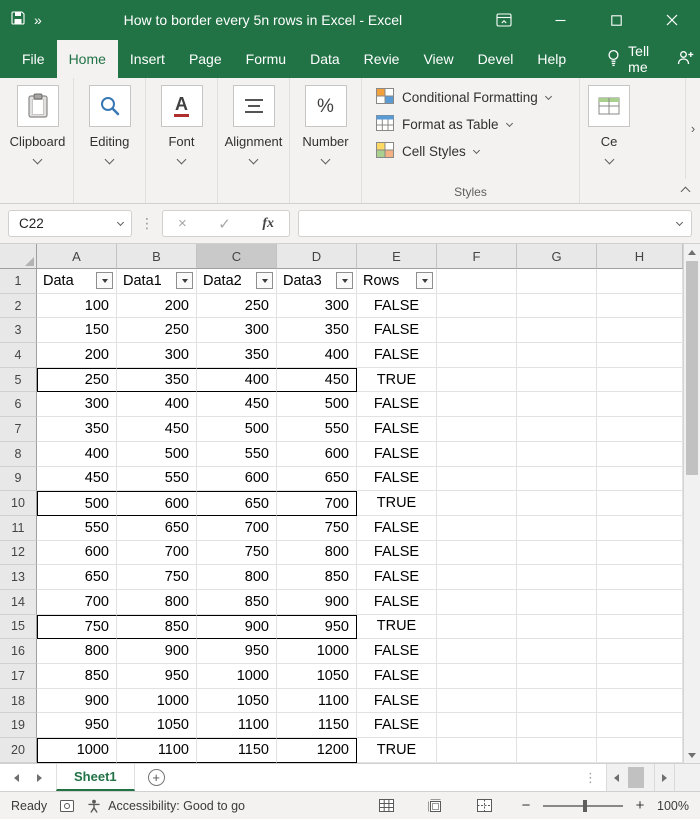 The width and height of the screenshot is (700, 819). What do you see at coordinates (477, 676) in the screenshot?
I see `cell-f17` at bounding box center [477, 676].